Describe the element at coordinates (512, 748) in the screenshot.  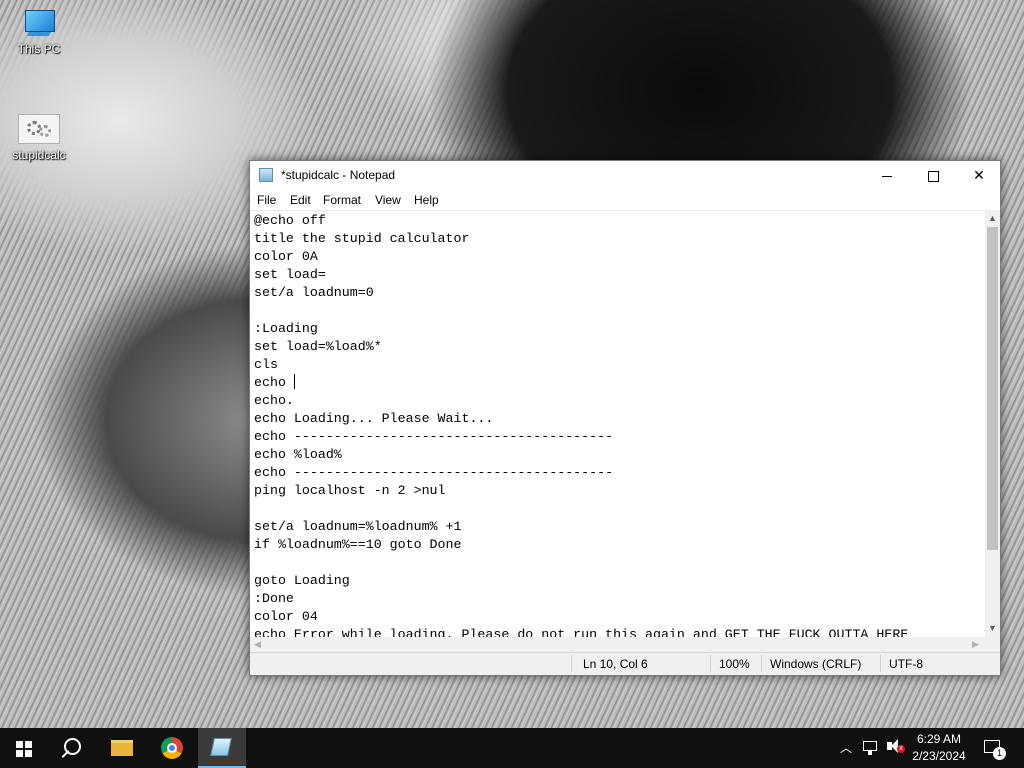
I see `taskbar: ︿ x 6:29 AM 2/23/2024 1` at that location.